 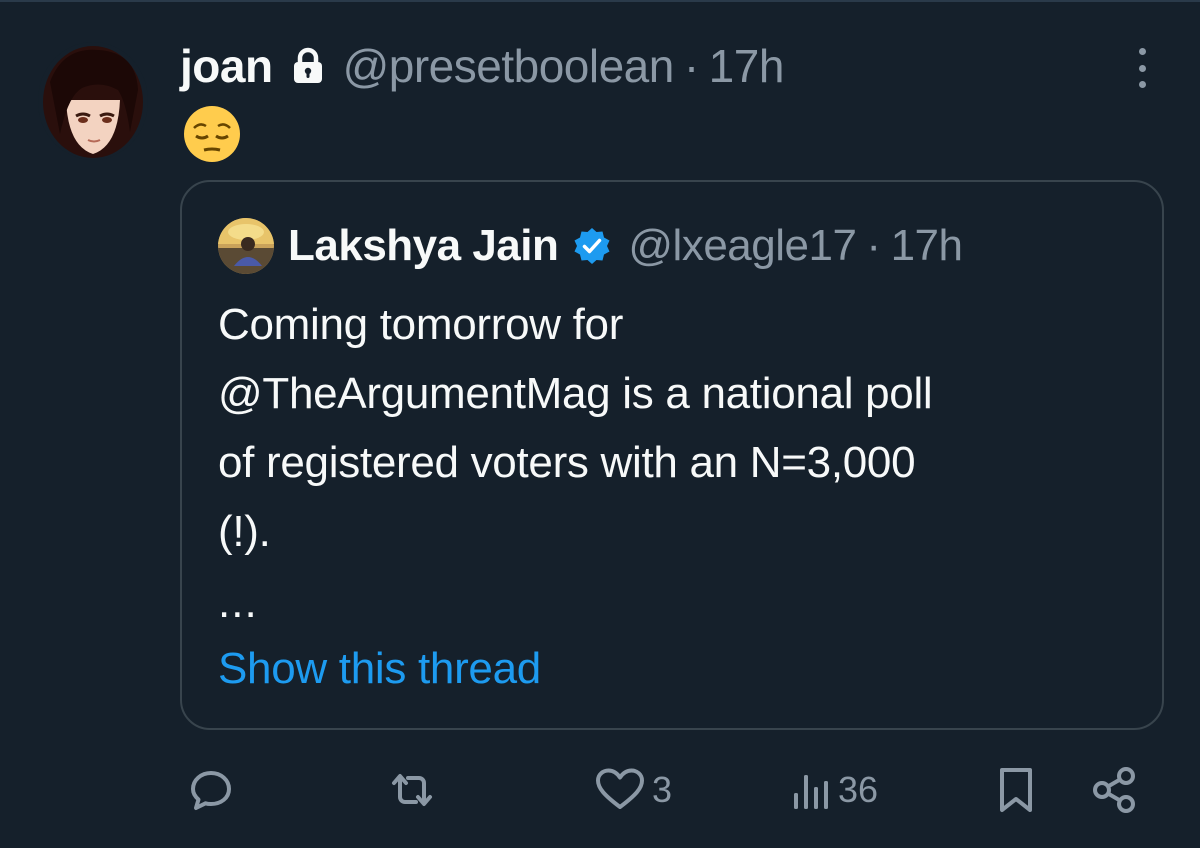 I want to click on reply-button, so click(x=211, y=790).